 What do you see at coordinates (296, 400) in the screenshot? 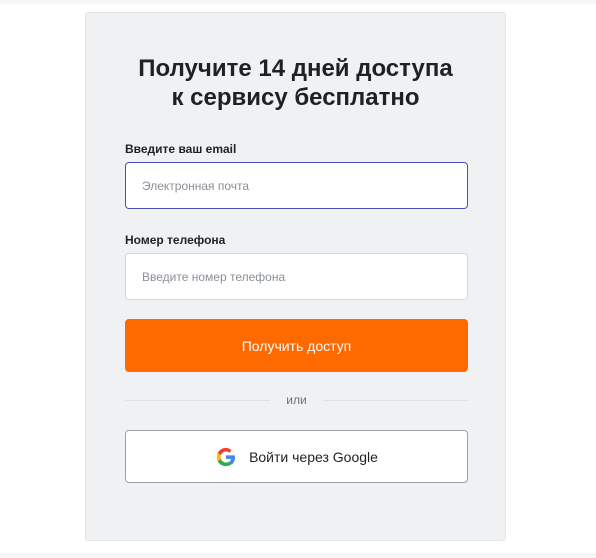
I see `or-divider: или` at bounding box center [296, 400].